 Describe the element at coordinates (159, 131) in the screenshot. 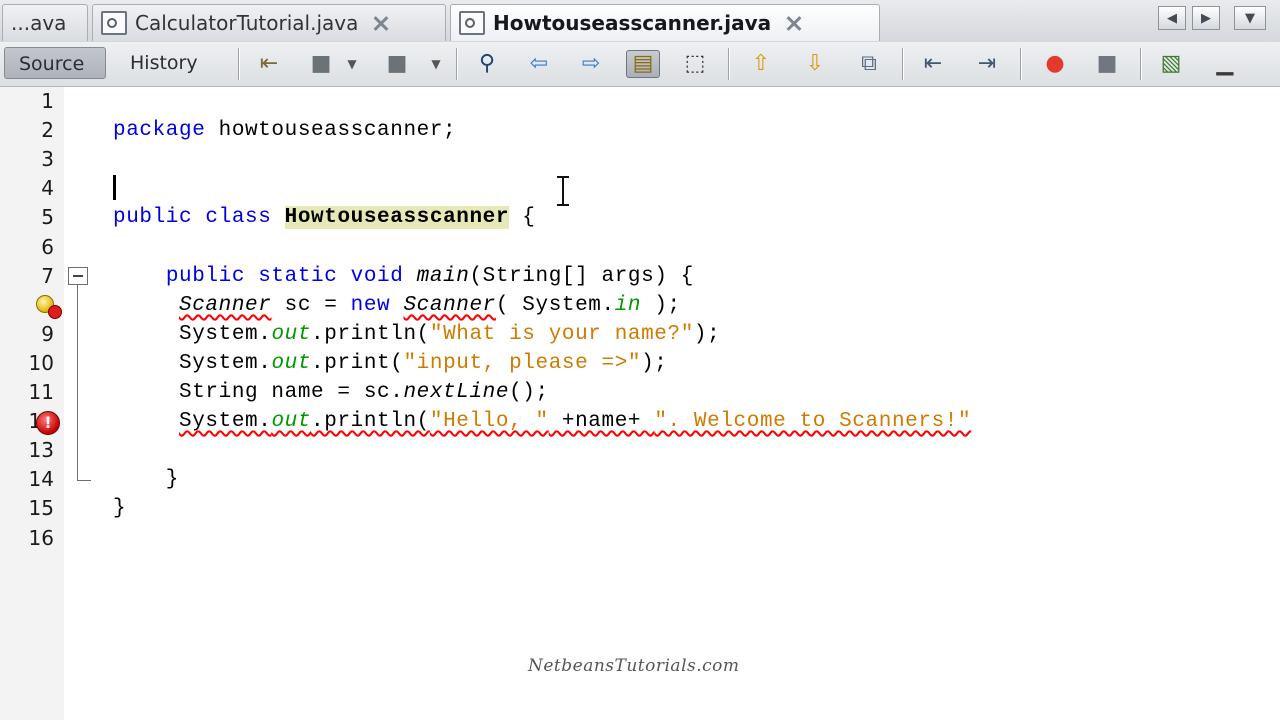

I see `code-token: package` at that location.